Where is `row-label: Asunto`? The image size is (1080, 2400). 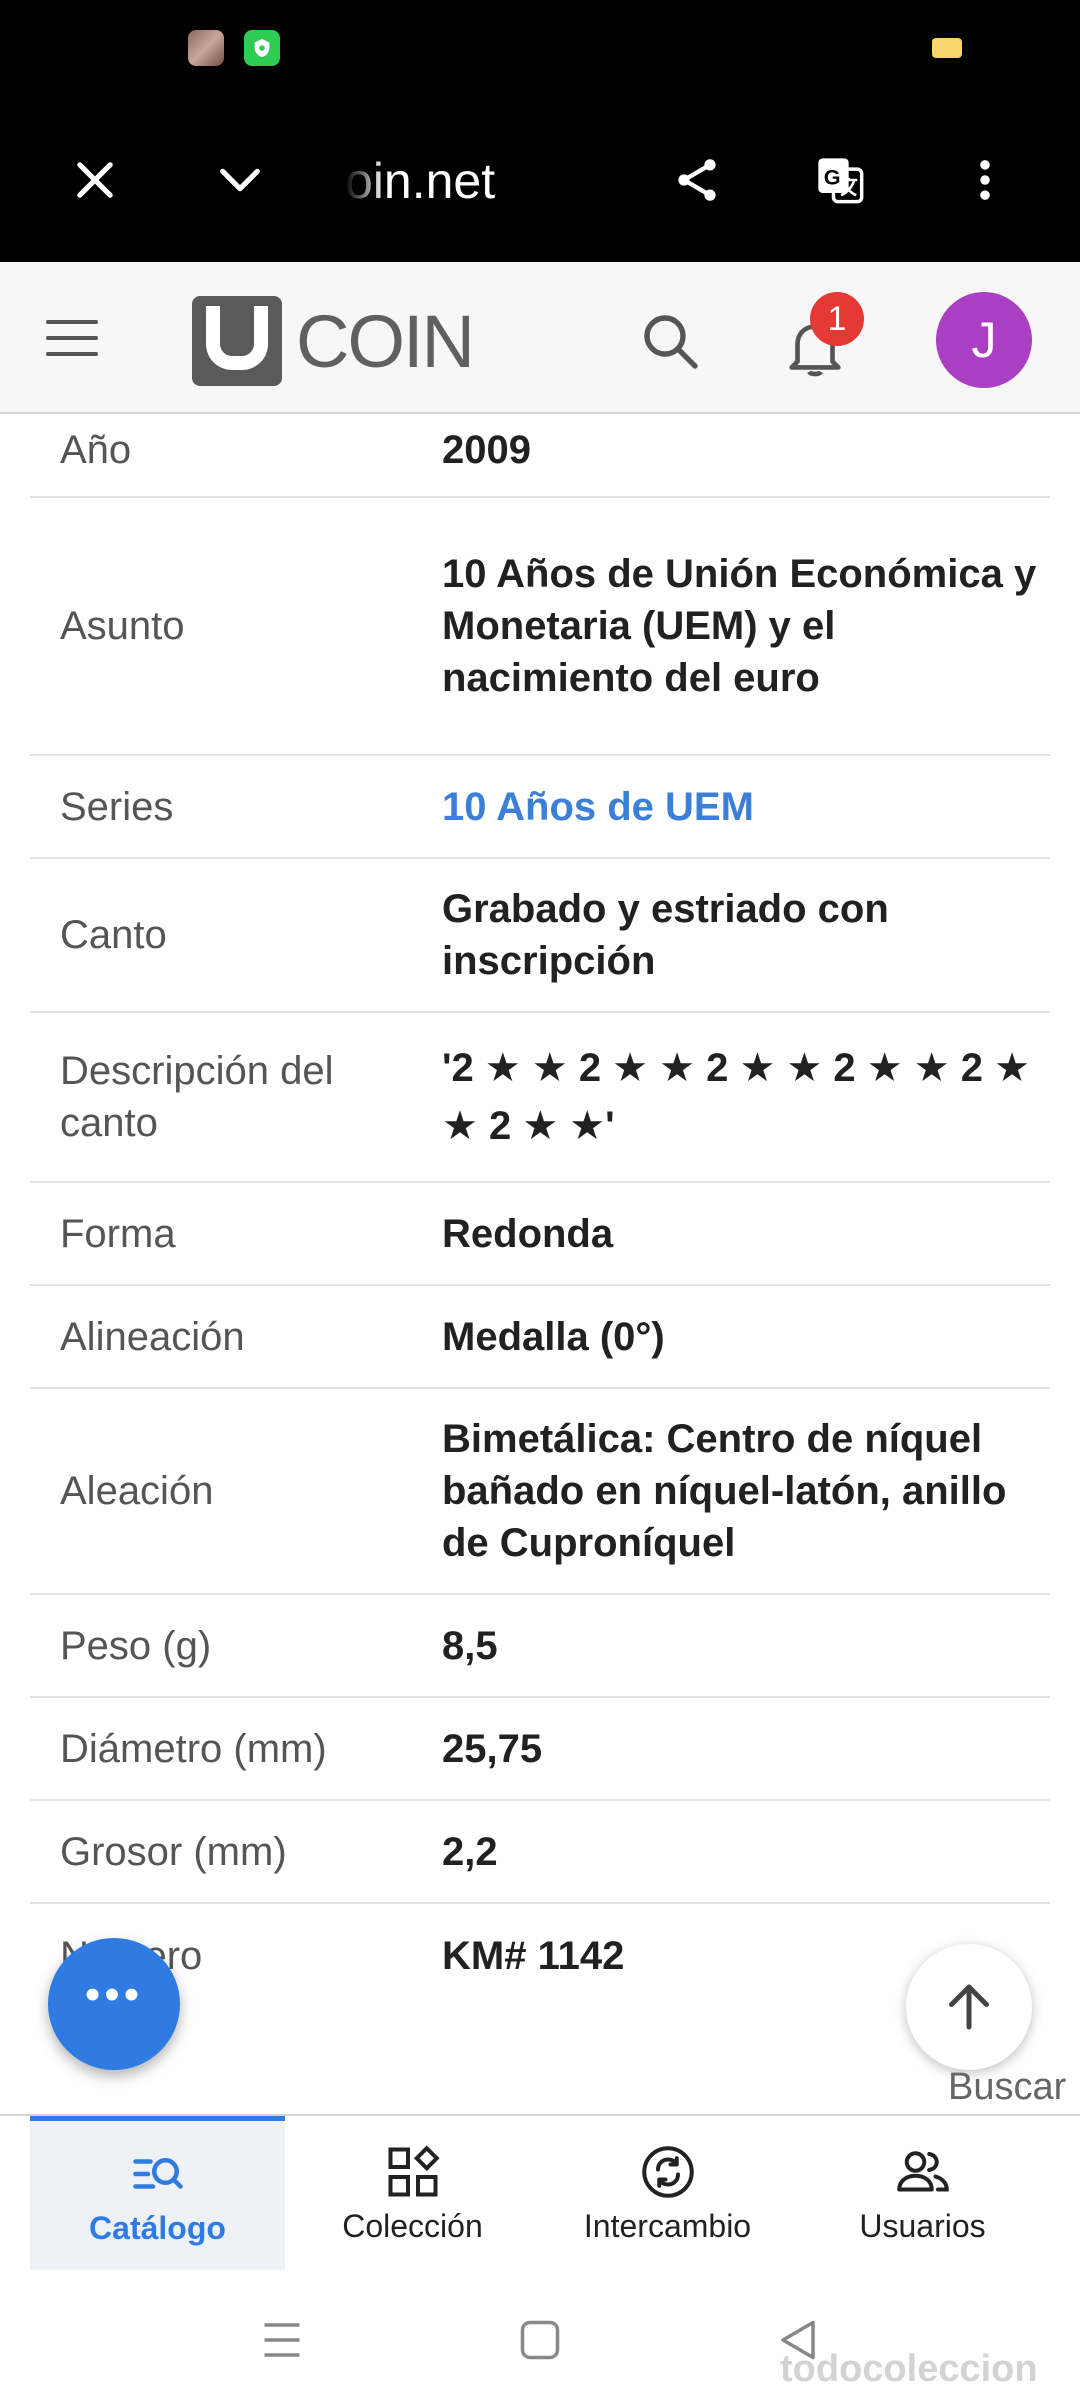 row-label: Asunto is located at coordinates (122, 626).